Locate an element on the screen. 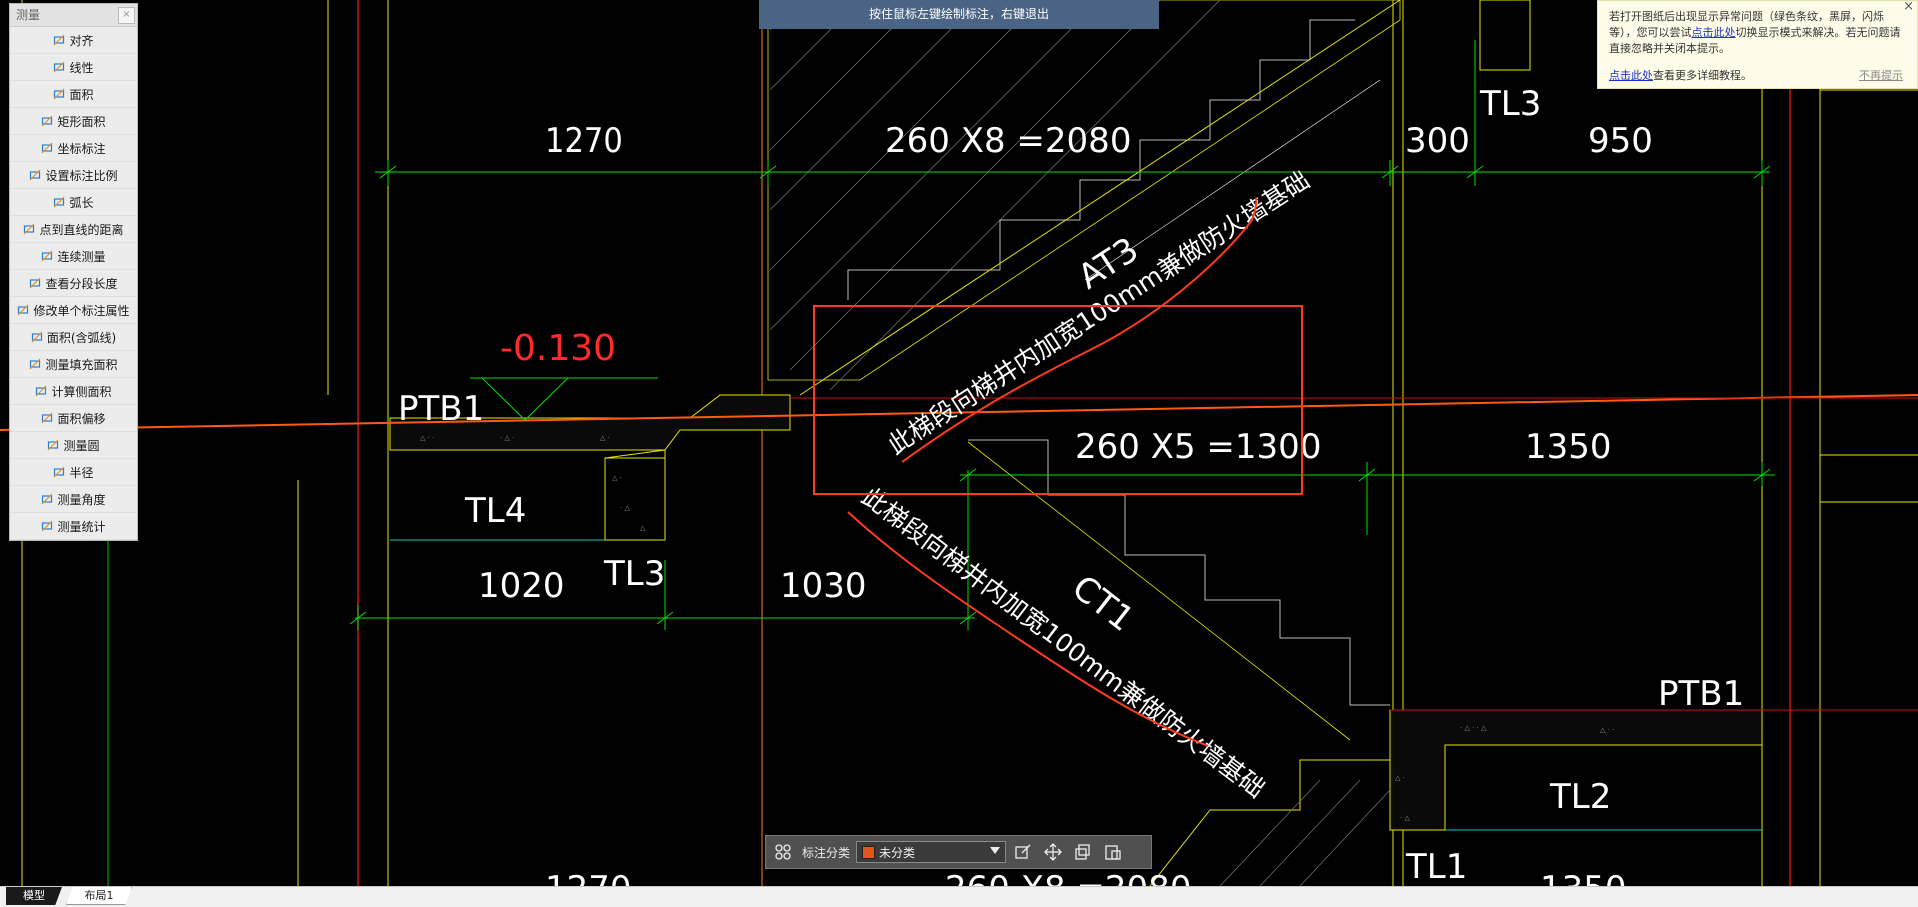 This screenshot has height=907, width=1918. grid-apps-icon is located at coordinates (783, 852).